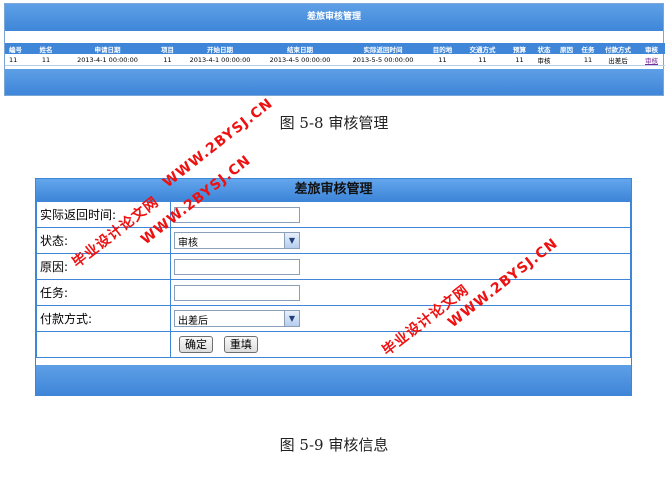  I want to click on cell-audit: 审核, so click(651, 60).